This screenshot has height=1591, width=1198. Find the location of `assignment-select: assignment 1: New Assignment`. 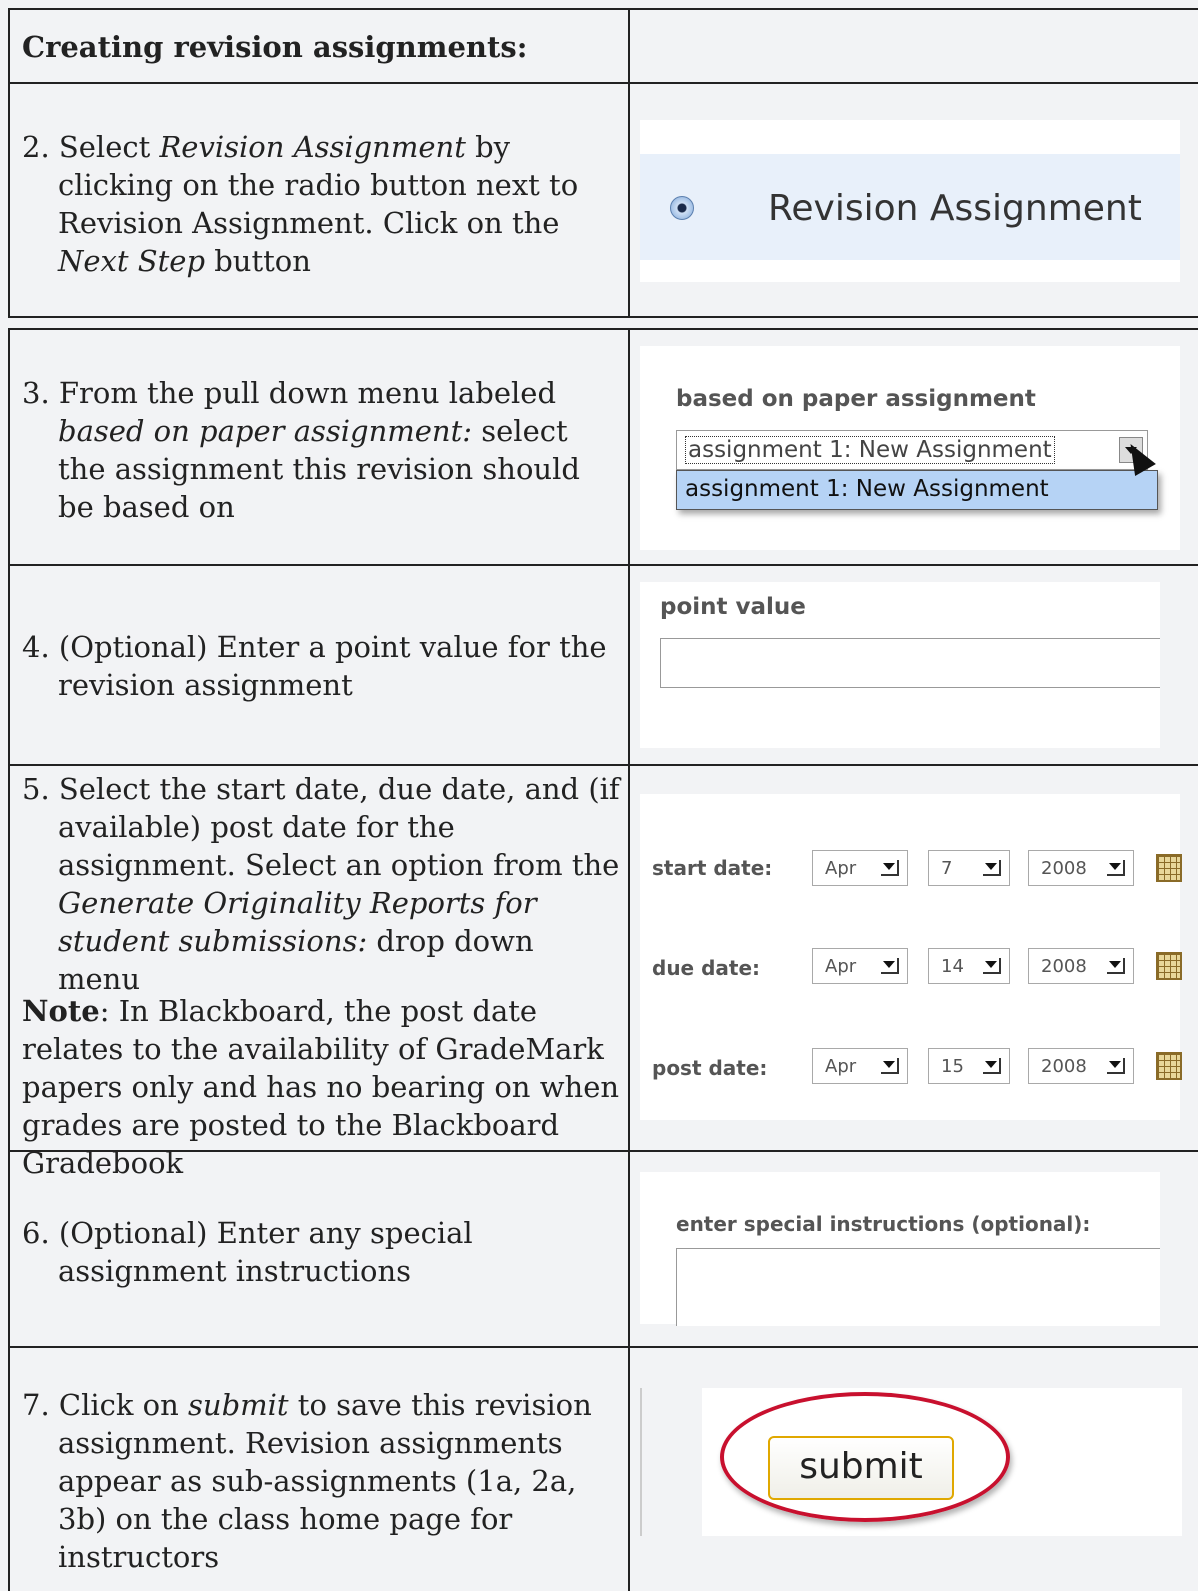

assignment-select: assignment 1: New Assignment is located at coordinates (912, 450).